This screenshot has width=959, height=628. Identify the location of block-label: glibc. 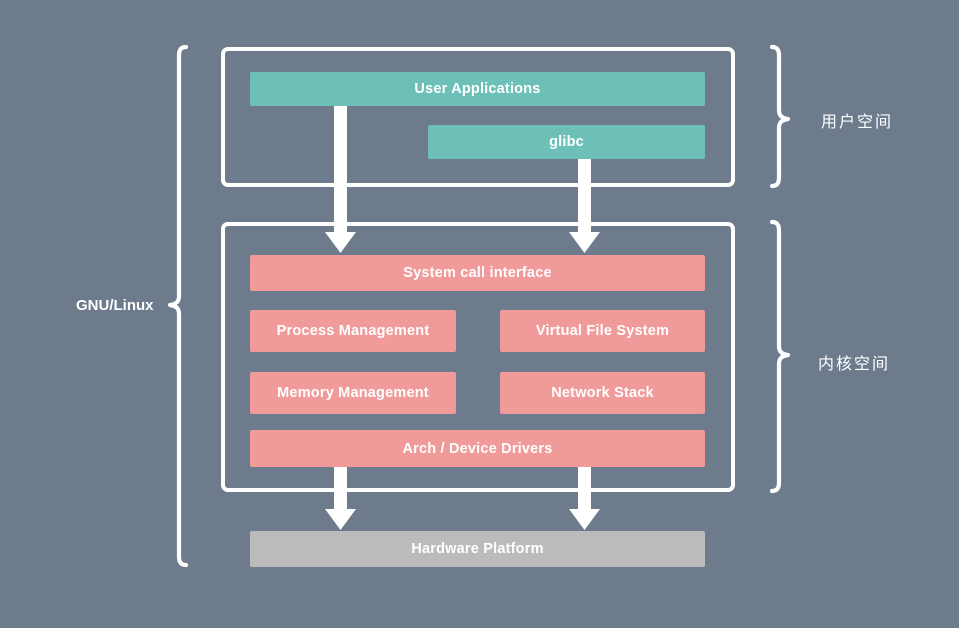
(566, 142).